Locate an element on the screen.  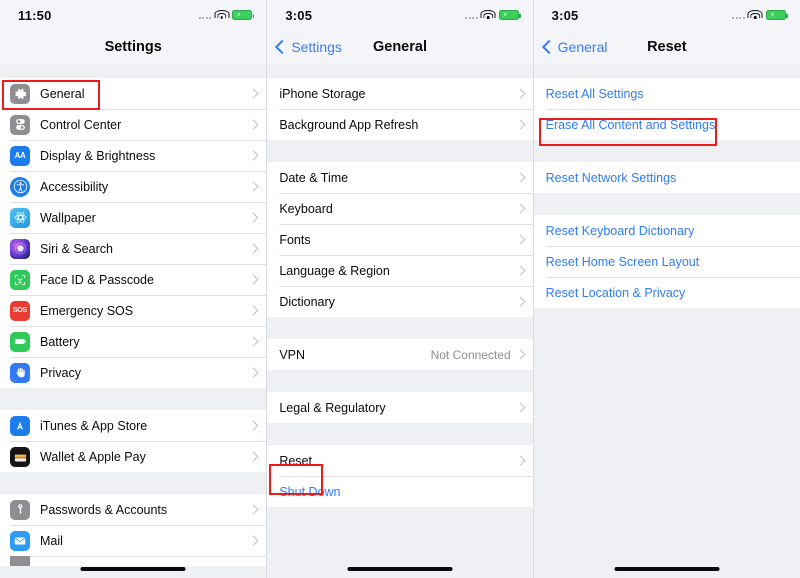
back-button-general: General is located at coordinates (570, 47).